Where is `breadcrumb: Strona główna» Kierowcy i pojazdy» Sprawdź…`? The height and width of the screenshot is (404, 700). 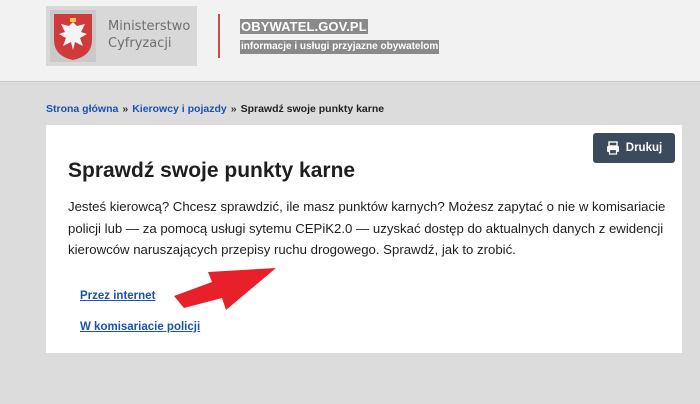 breadcrumb: Strona główna» Kierowcy i pojazdy» Sprawdź… is located at coordinates (215, 109).